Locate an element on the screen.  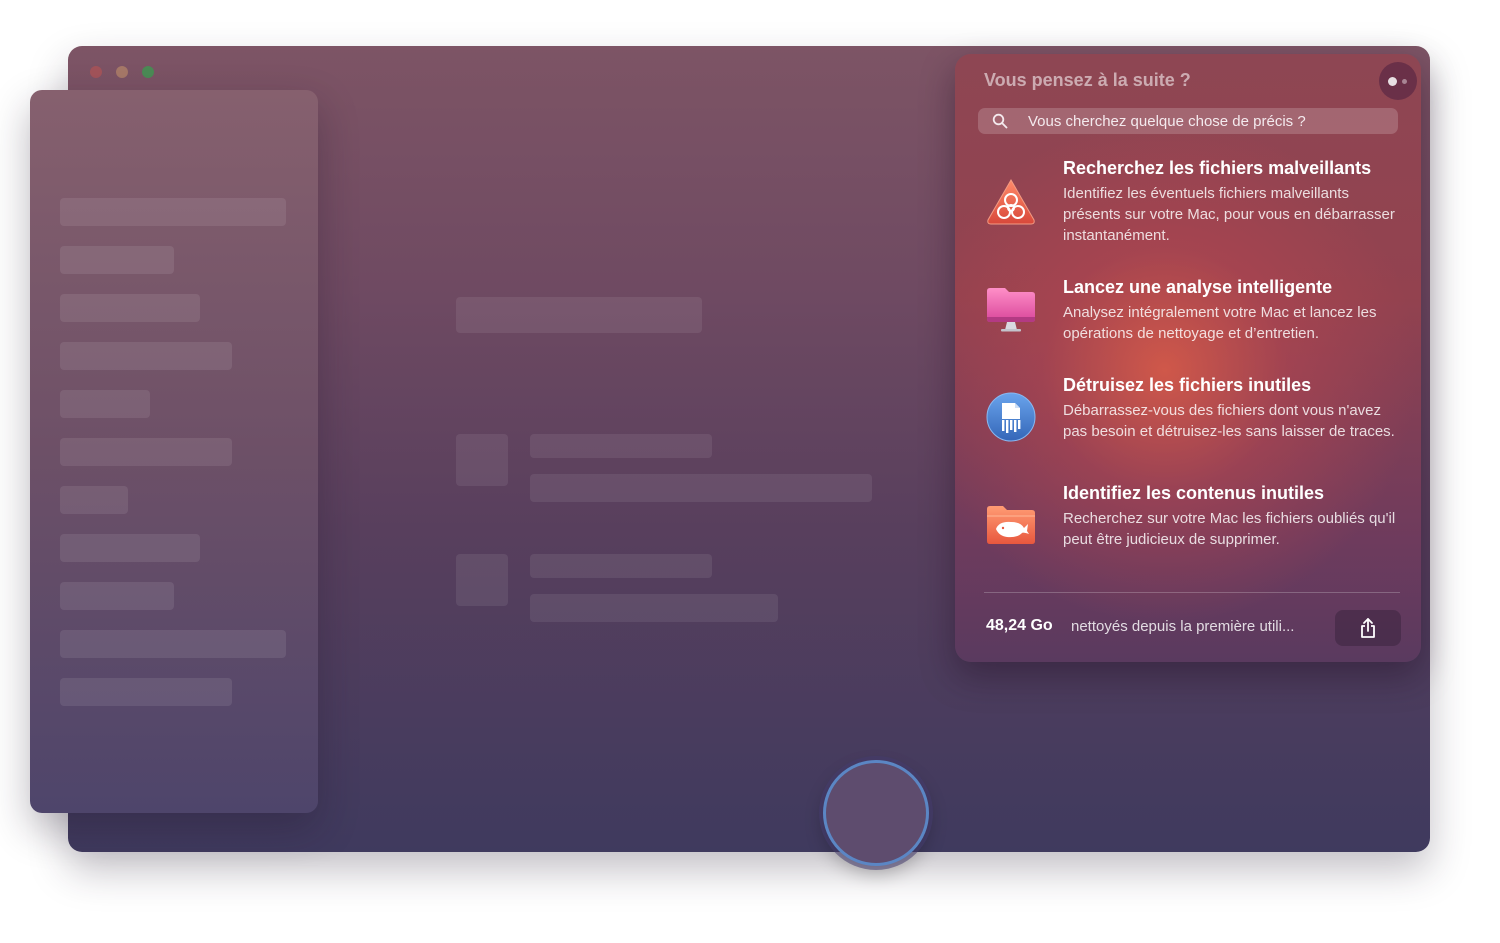
shredder-icon is located at coordinates (1011, 417).